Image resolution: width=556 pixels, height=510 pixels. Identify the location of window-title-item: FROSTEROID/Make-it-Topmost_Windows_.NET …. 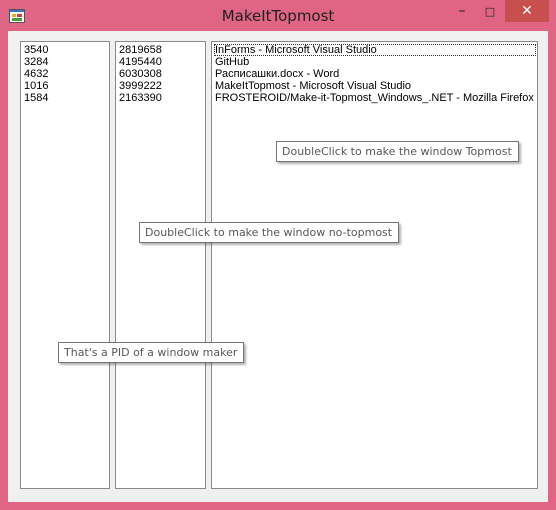
(375, 98).